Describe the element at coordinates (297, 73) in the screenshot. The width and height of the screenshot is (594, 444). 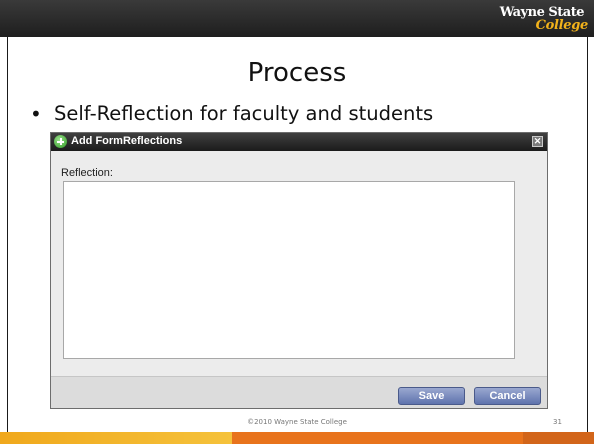
I see `slide-title: Process` at that location.